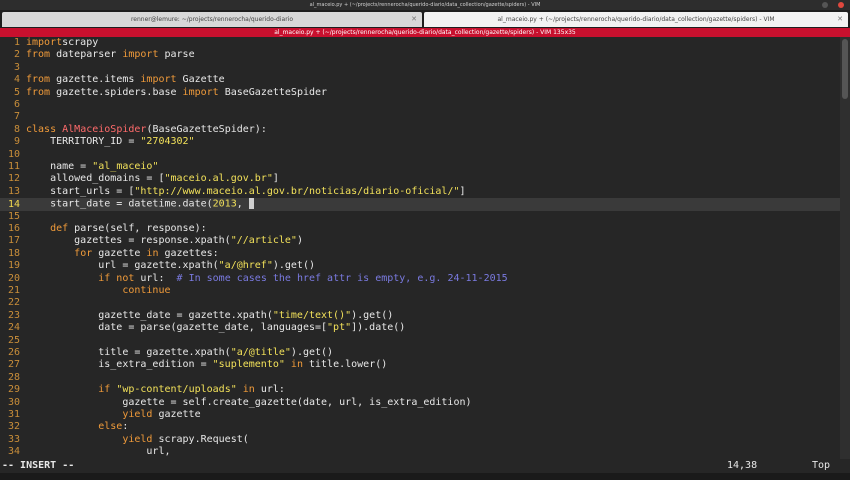 Image resolution: width=850 pixels, height=480 pixels. What do you see at coordinates (425, 117) in the screenshot?
I see `code-line: 7` at bounding box center [425, 117].